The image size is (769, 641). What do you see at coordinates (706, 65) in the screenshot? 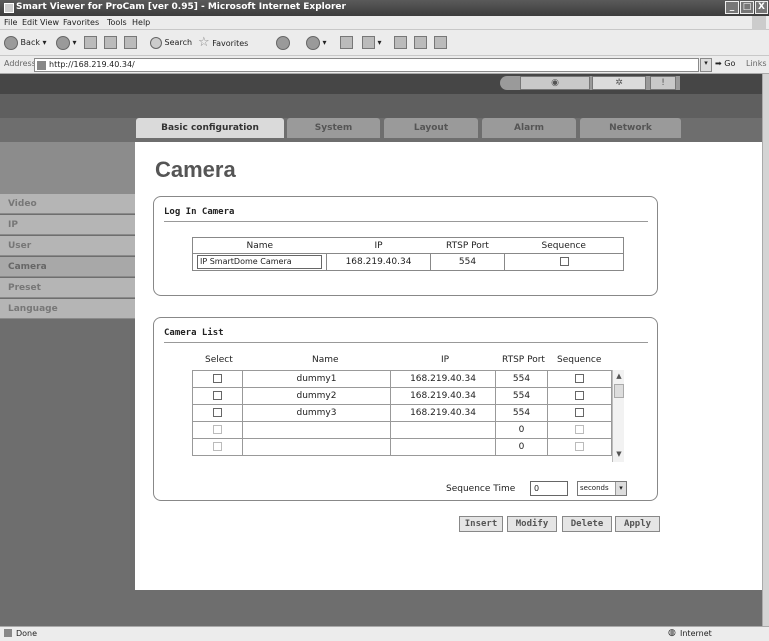
I see `address-dropdown-button: ▾` at bounding box center [706, 65].